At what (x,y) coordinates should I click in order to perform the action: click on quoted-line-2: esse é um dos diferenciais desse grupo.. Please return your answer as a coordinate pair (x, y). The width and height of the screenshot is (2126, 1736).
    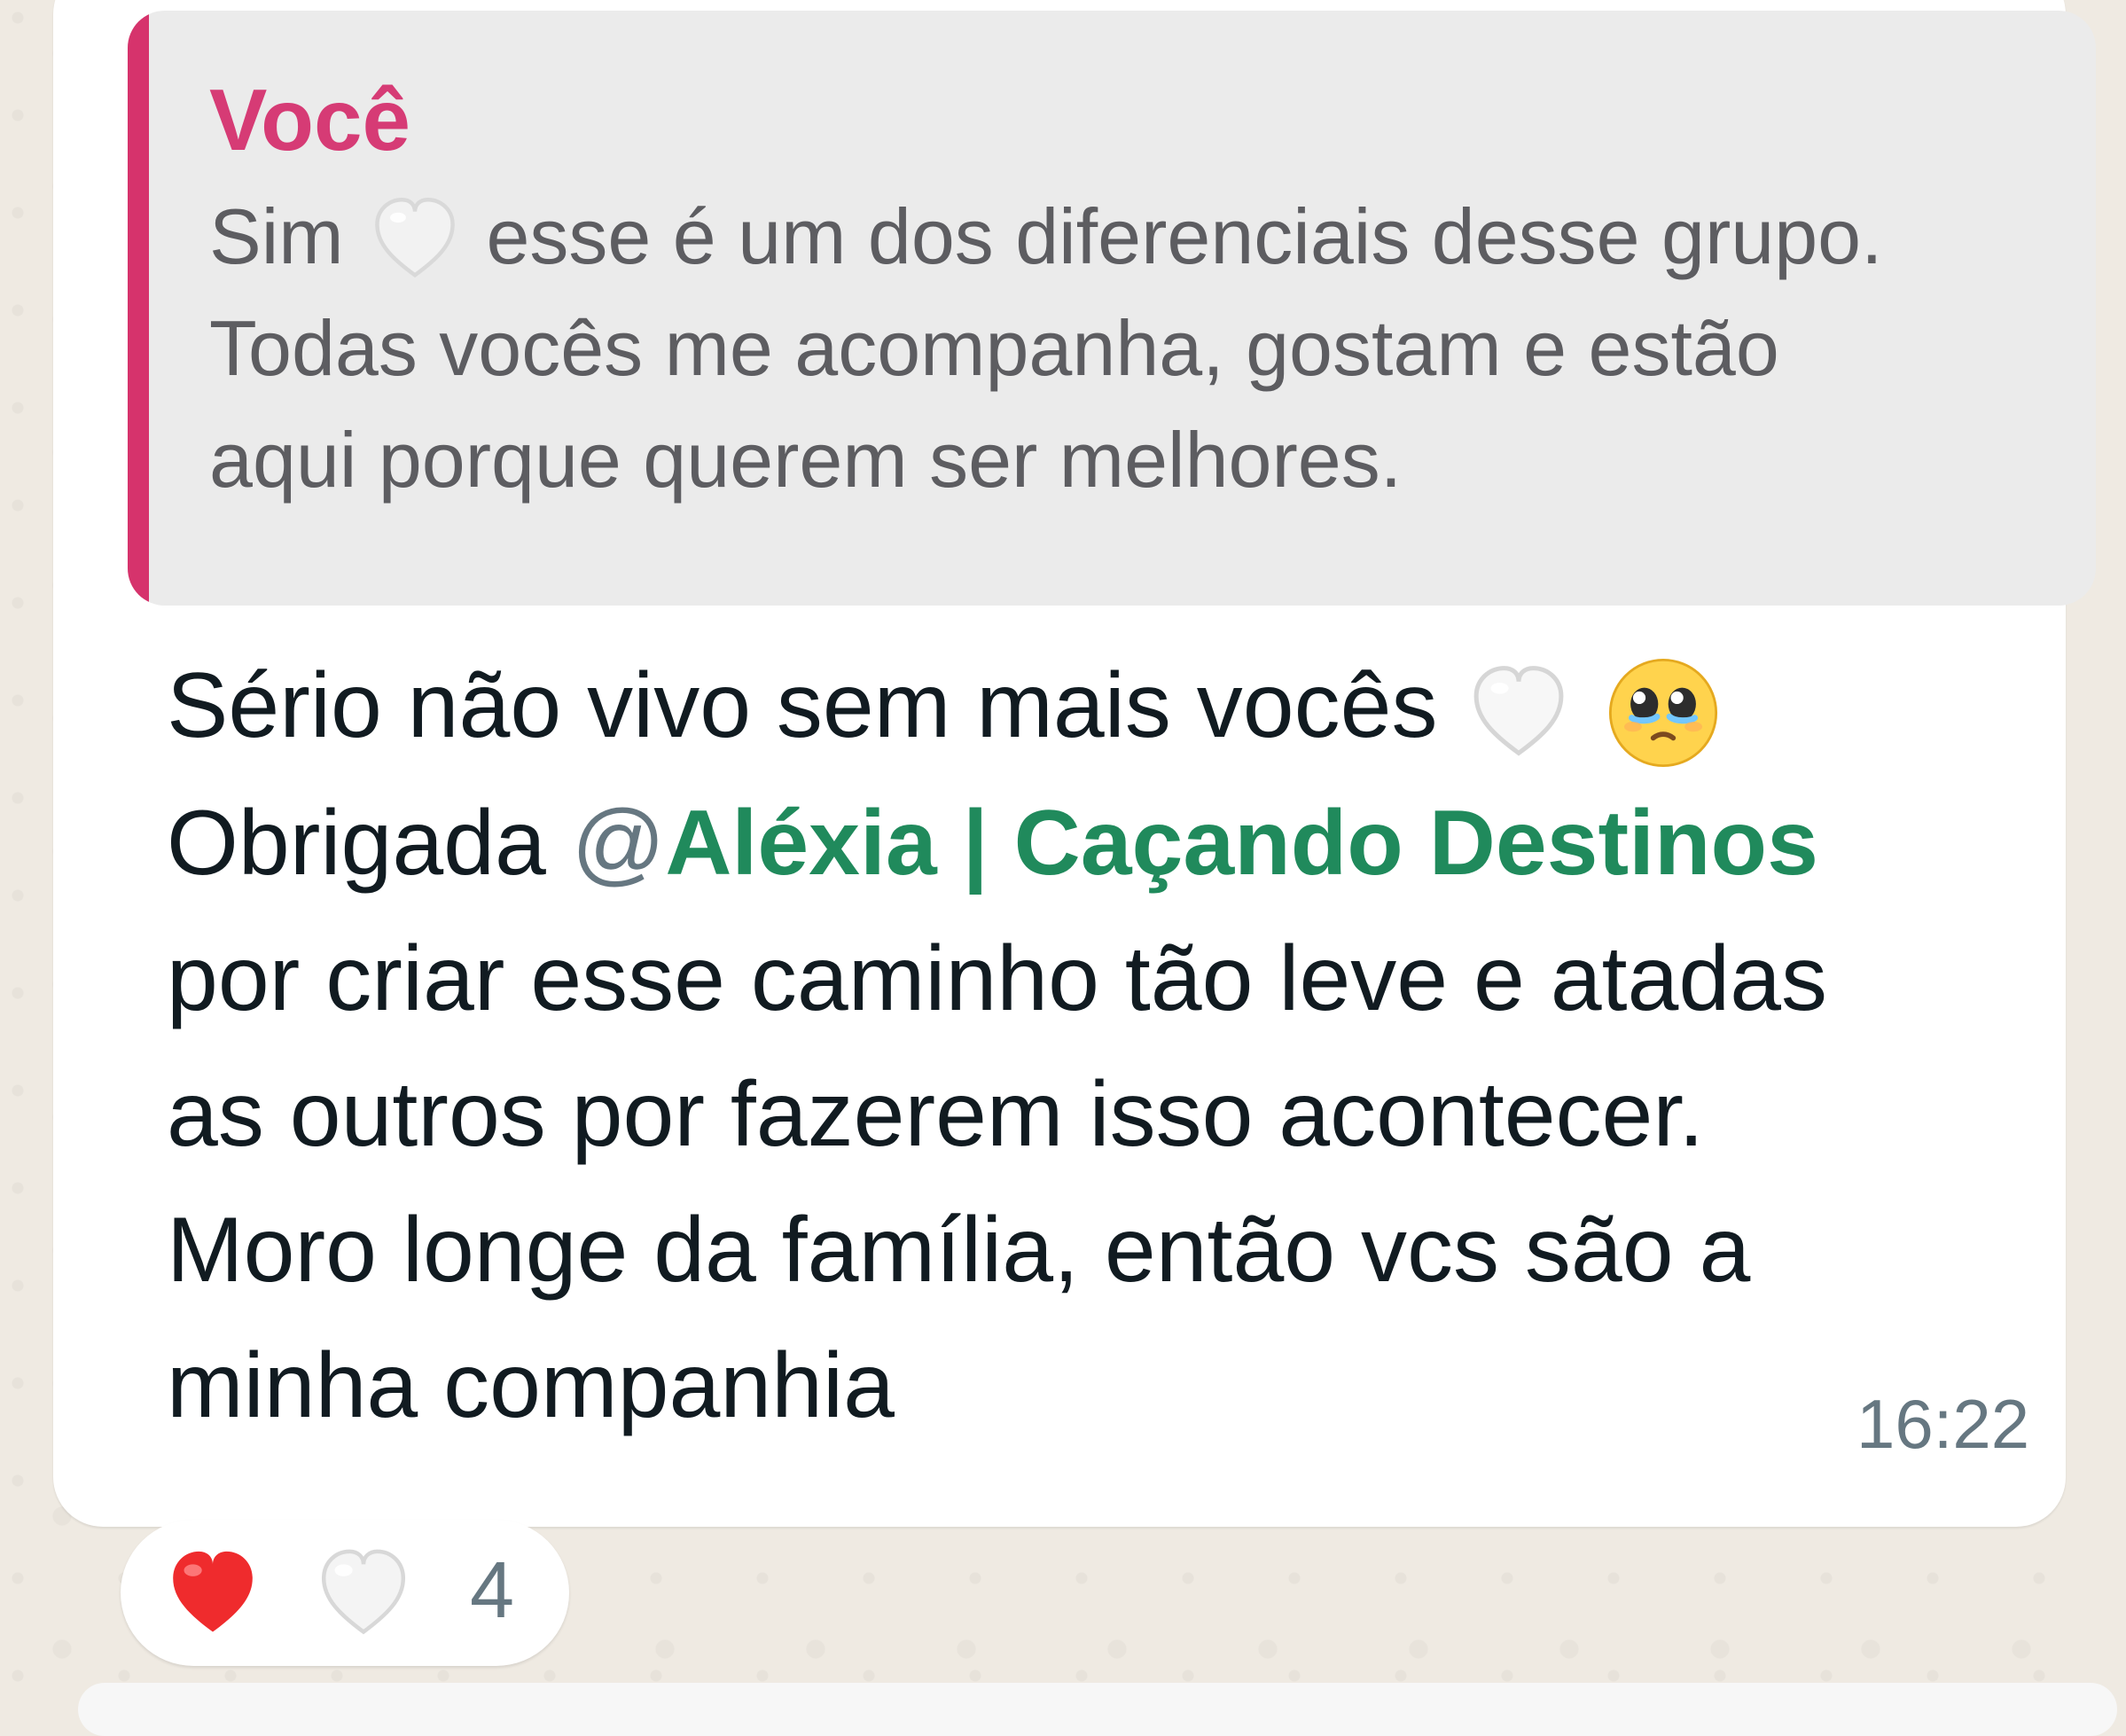
    Looking at the image, I should click on (1185, 236).